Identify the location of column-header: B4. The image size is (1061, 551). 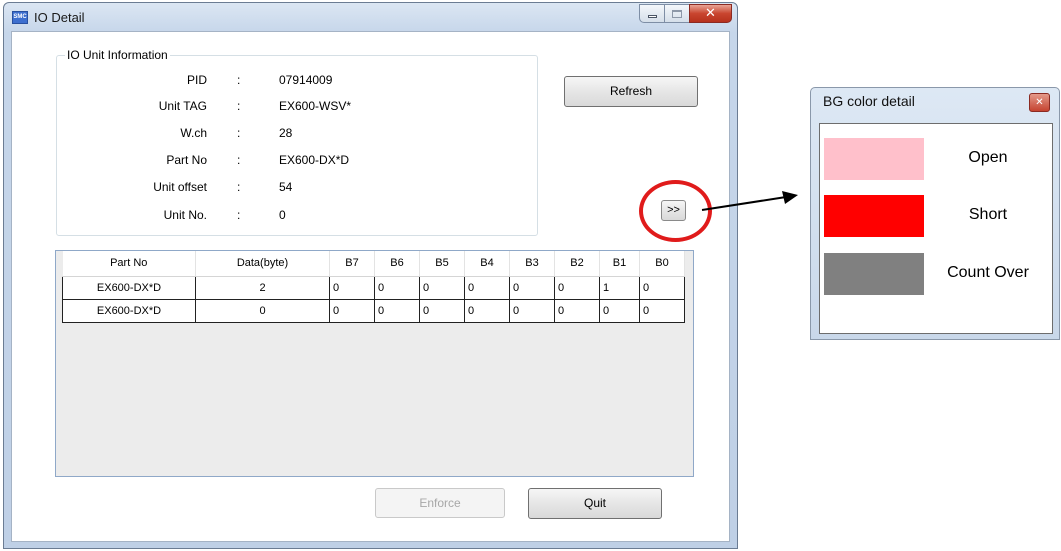
(487, 264).